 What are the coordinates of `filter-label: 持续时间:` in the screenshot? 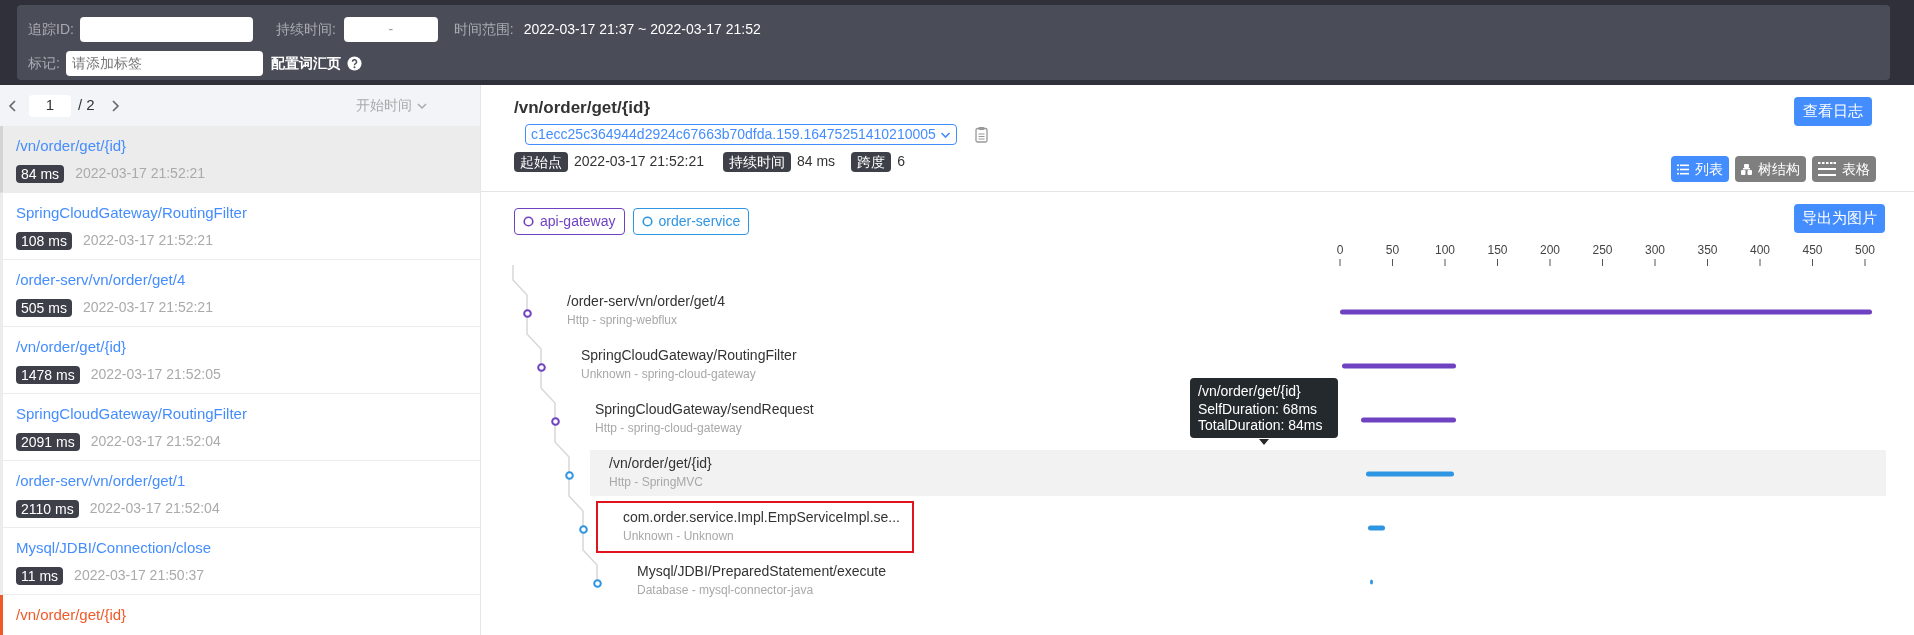 It's located at (305, 29).